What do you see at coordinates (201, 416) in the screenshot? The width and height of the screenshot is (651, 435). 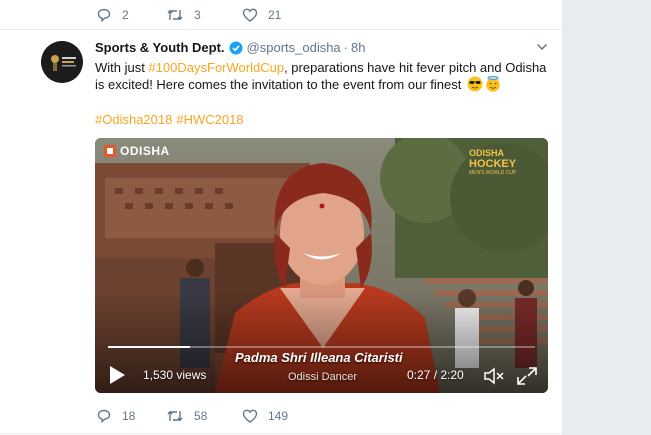 I see `retweet-count: 58` at bounding box center [201, 416].